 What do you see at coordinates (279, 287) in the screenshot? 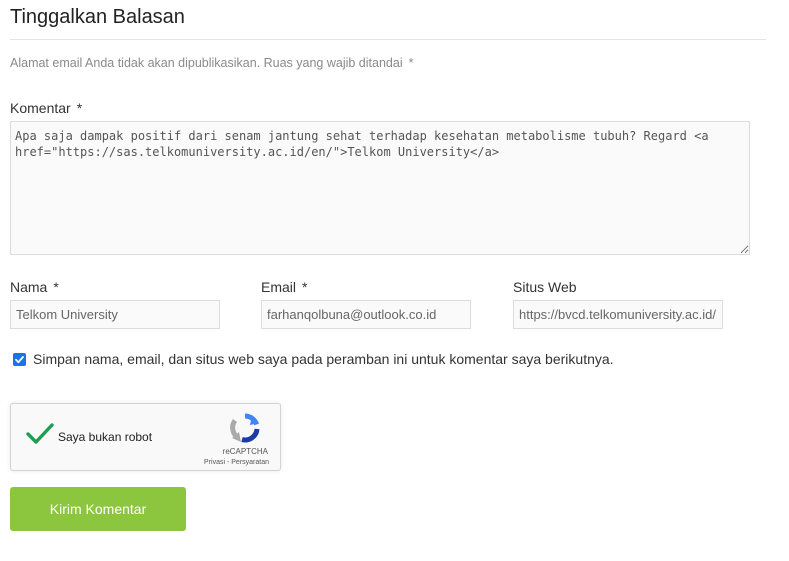
I see `email-label-text: Email` at bounding box center [279, 287].